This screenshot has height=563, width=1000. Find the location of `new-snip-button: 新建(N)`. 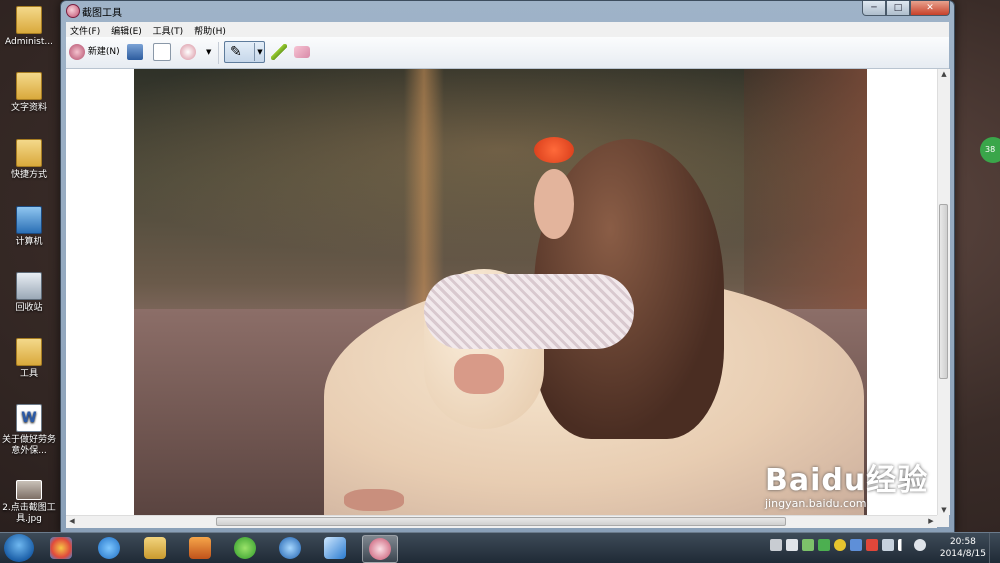

new-snip-button: 新建(N) is located at coordinates (94, 52).